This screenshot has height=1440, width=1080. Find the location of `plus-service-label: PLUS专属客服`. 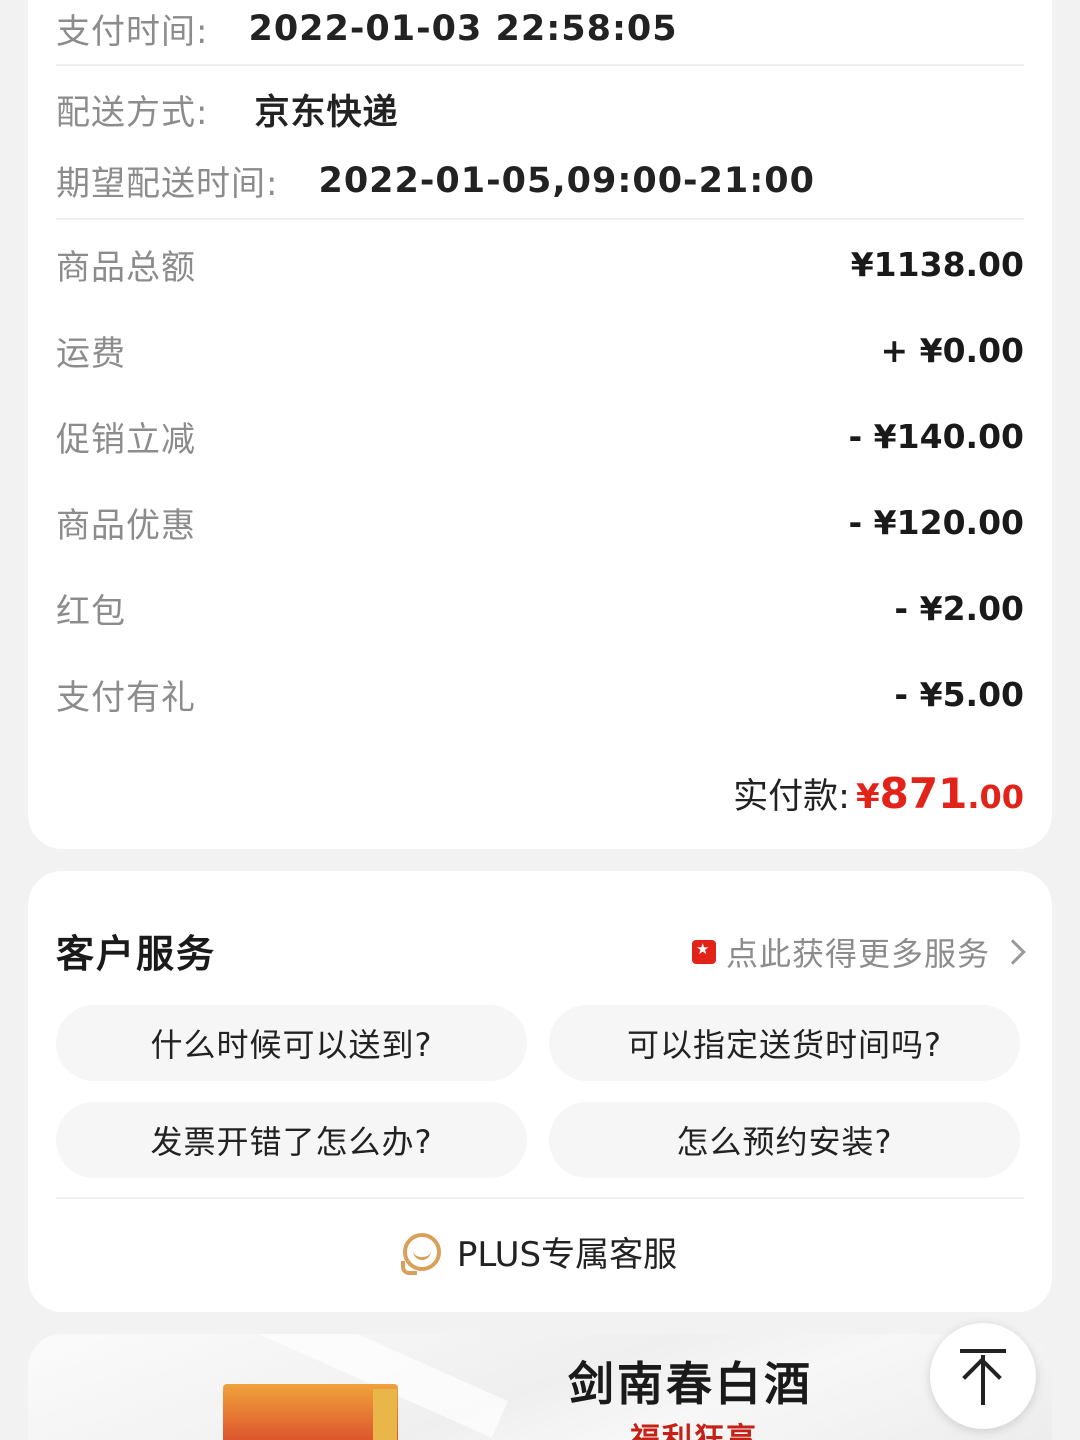

plus-service-label: PLUS专属客服 is located at coordinates (567, 1255).